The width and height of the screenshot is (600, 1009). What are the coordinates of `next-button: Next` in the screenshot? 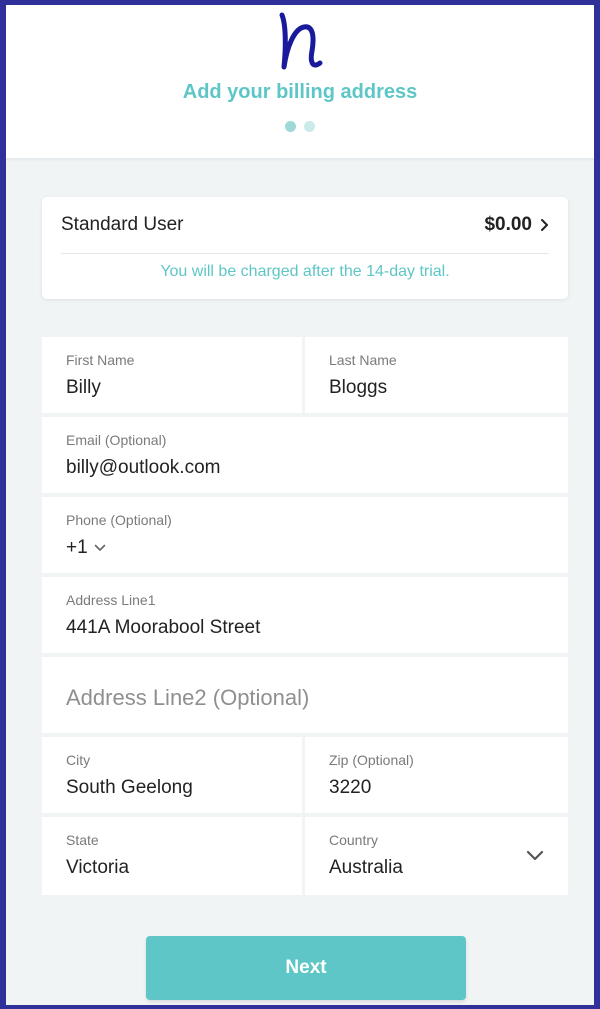 It's located at (306, 968).